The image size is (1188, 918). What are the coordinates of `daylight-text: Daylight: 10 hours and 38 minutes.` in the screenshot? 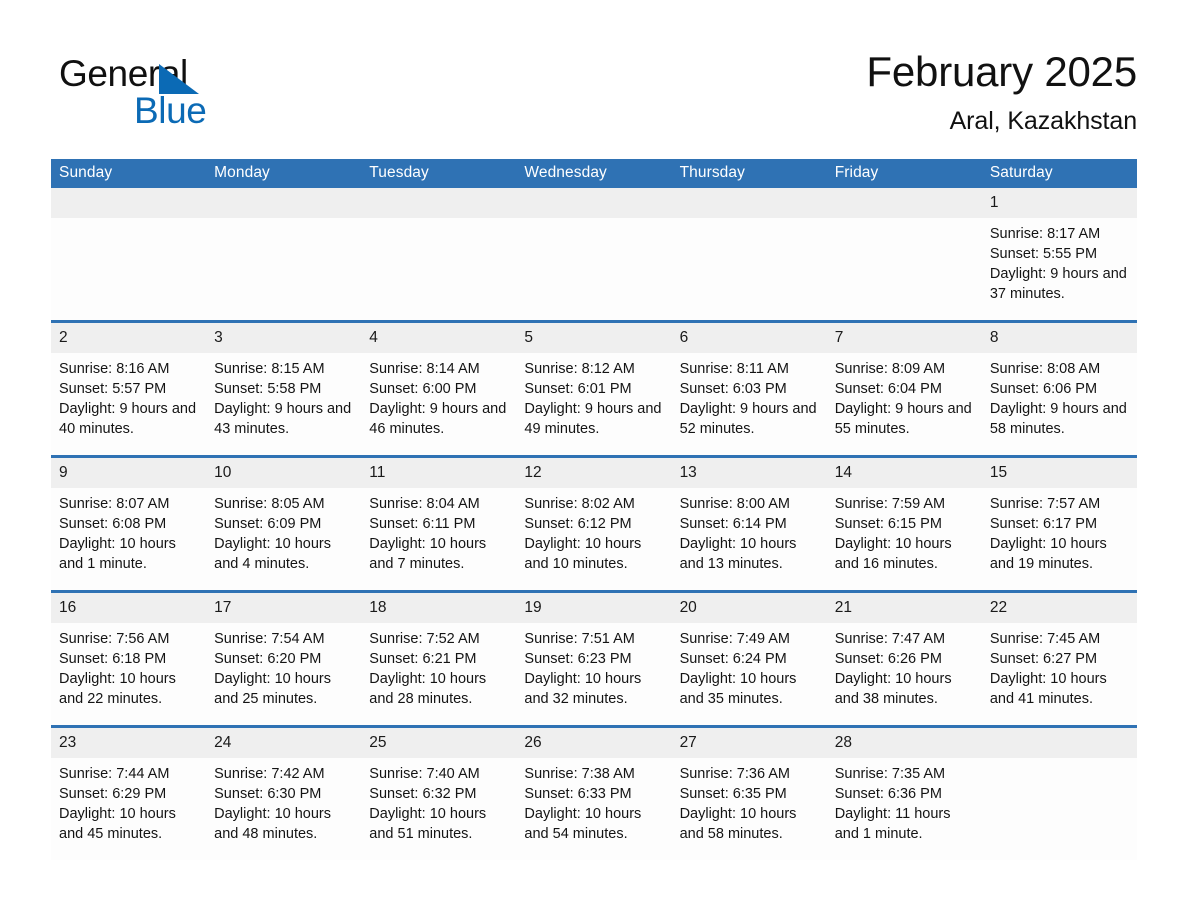 It's located at (893, 689).